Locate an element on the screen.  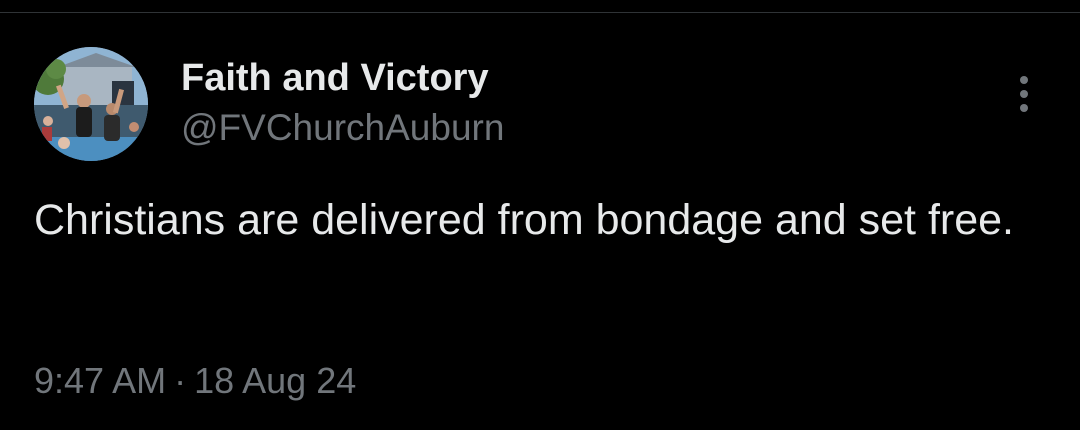
tweet-timestamp: 9:47 AM · 18 Aug 24 is located at coordinates (195, 381).